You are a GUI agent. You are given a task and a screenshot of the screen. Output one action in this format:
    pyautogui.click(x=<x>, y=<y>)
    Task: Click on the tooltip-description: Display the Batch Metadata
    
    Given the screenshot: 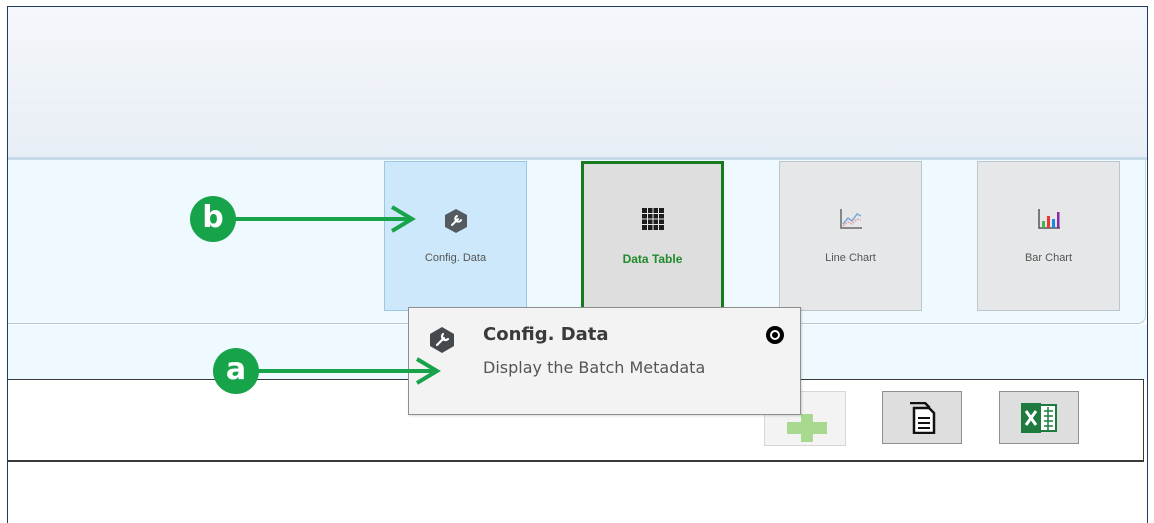 What is the action you would take?
    pyautogui.click(x=594, y=367)
    